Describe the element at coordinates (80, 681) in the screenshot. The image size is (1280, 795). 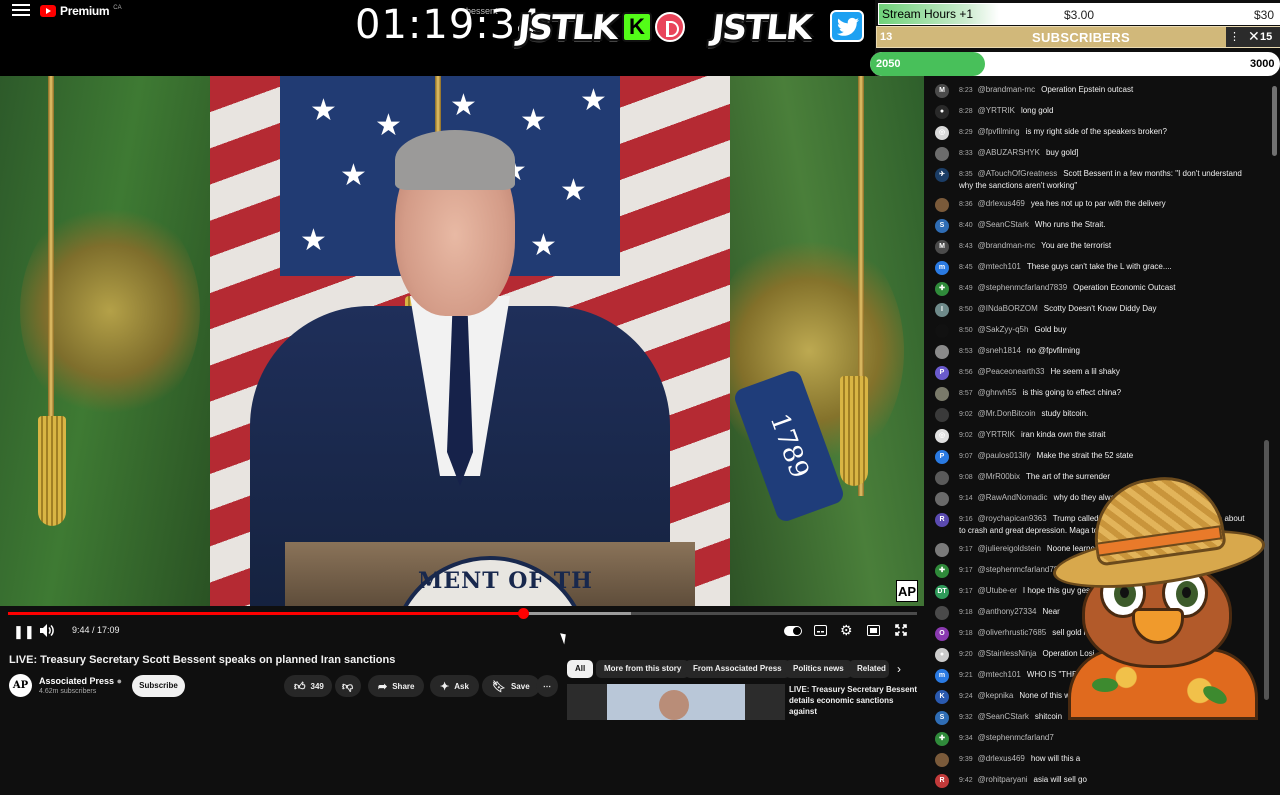
I see `channel-name: Associated Press ●` at that location.